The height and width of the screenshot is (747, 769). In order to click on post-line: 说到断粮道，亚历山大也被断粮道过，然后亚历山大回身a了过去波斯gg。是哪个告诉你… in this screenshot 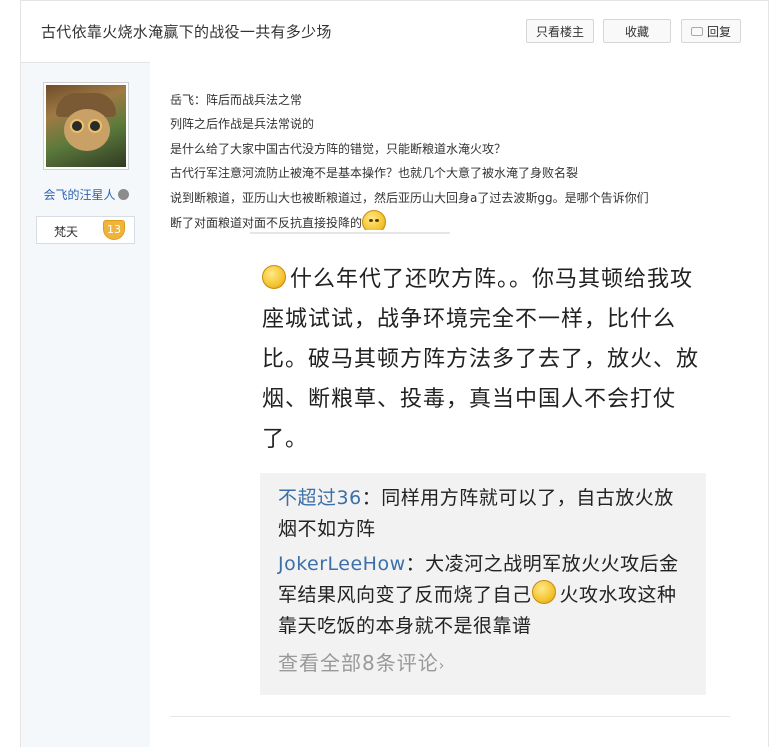, I will do `click(409, 197)`.